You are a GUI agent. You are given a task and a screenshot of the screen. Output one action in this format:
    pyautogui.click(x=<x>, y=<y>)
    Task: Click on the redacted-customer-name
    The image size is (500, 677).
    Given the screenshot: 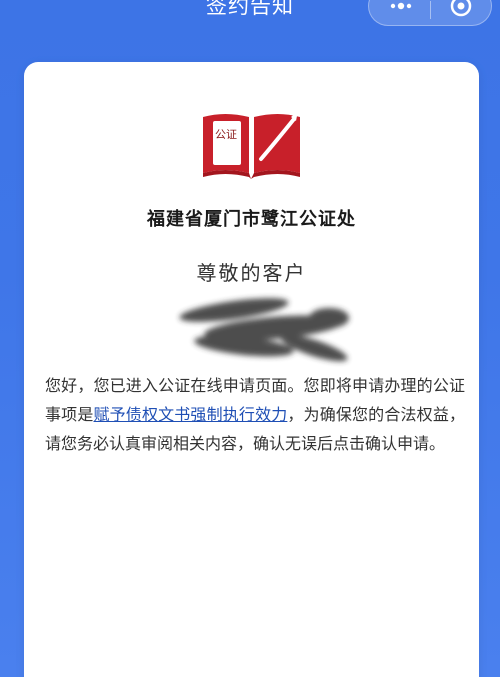 What is the action you would take?
    pyautogui.click(x=264, y=330)
    